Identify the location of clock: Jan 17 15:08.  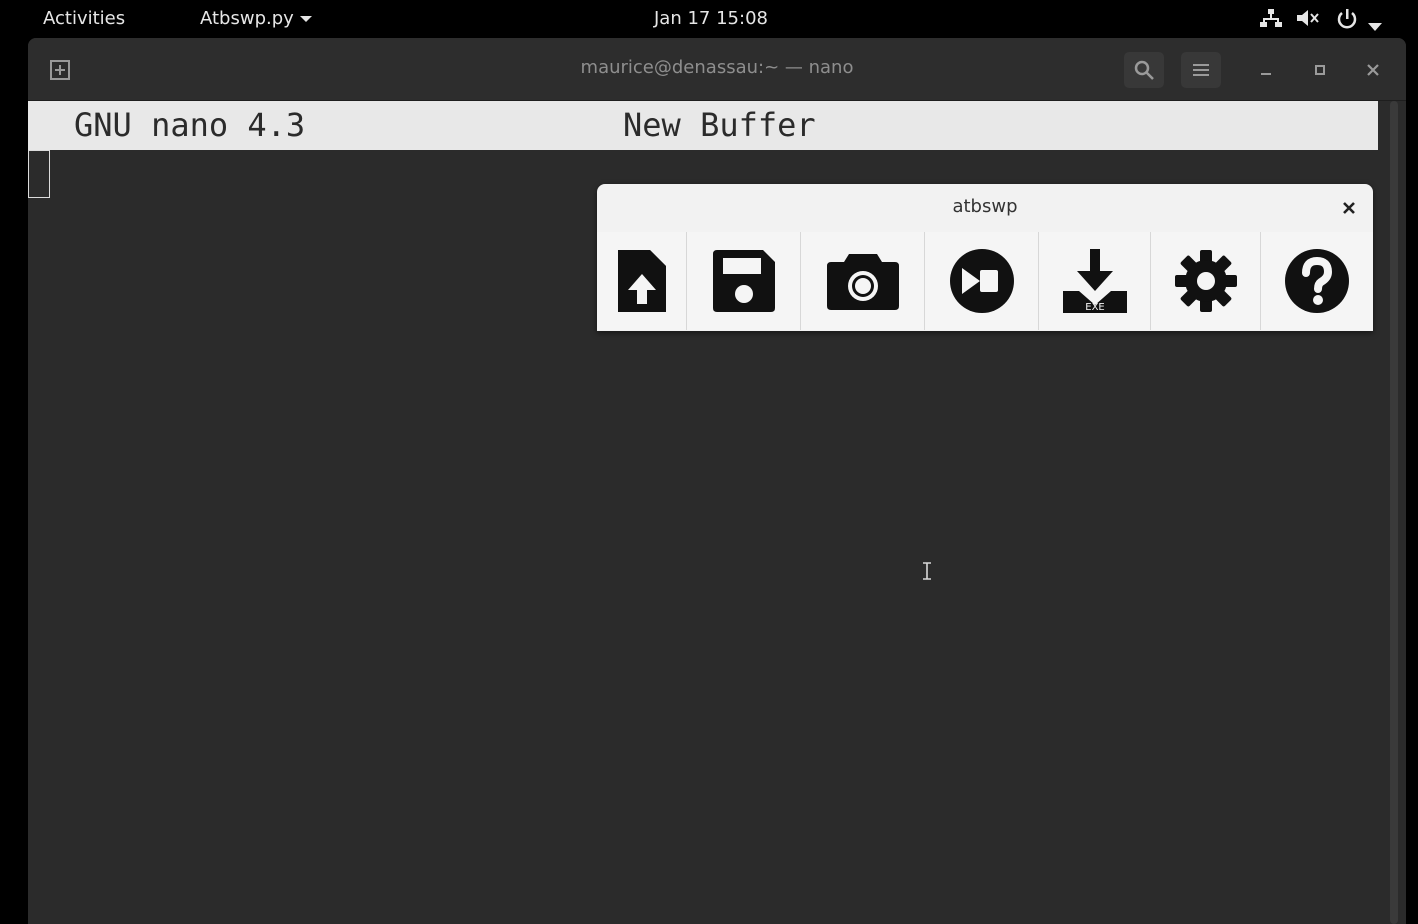
(711, 18).